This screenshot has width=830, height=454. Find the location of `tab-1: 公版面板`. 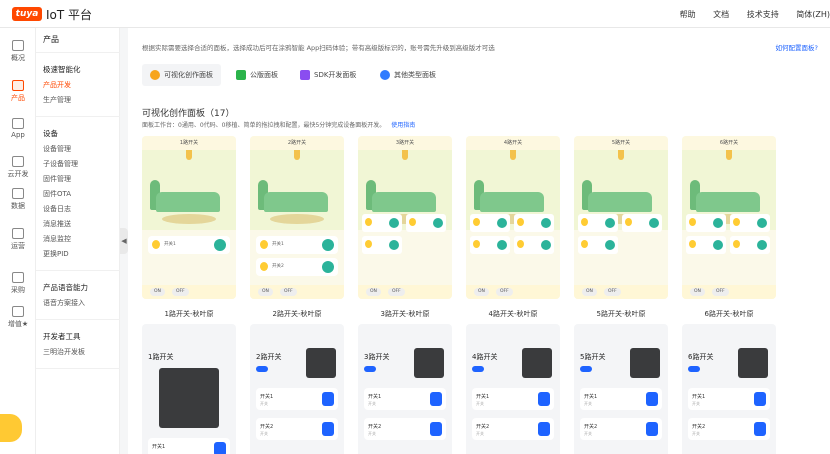

tab-1: 公版面板 is located at coordinates (257, 75).